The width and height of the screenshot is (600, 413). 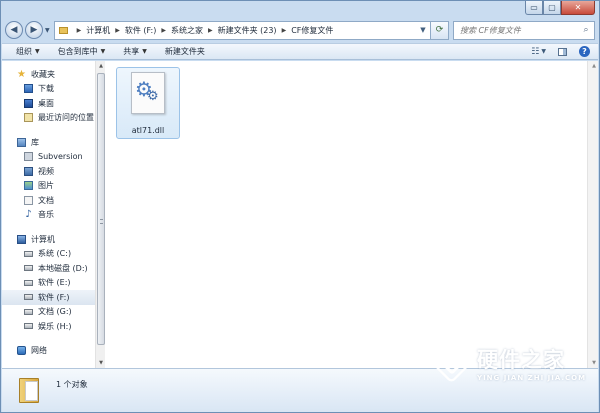 What do you see at coordinates (48, 268) in the screenshot?
I see `nav-drive-d: 本地磁盘 (D:)` at bounding box center [48, 268].